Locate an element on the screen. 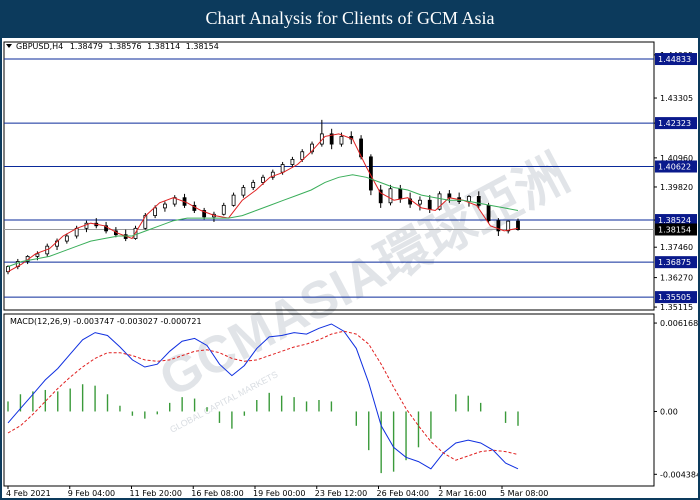 The height and width of the screenshot is (500, 700). price-axis-label: 1.35115 is located at coordinates (676, 307).